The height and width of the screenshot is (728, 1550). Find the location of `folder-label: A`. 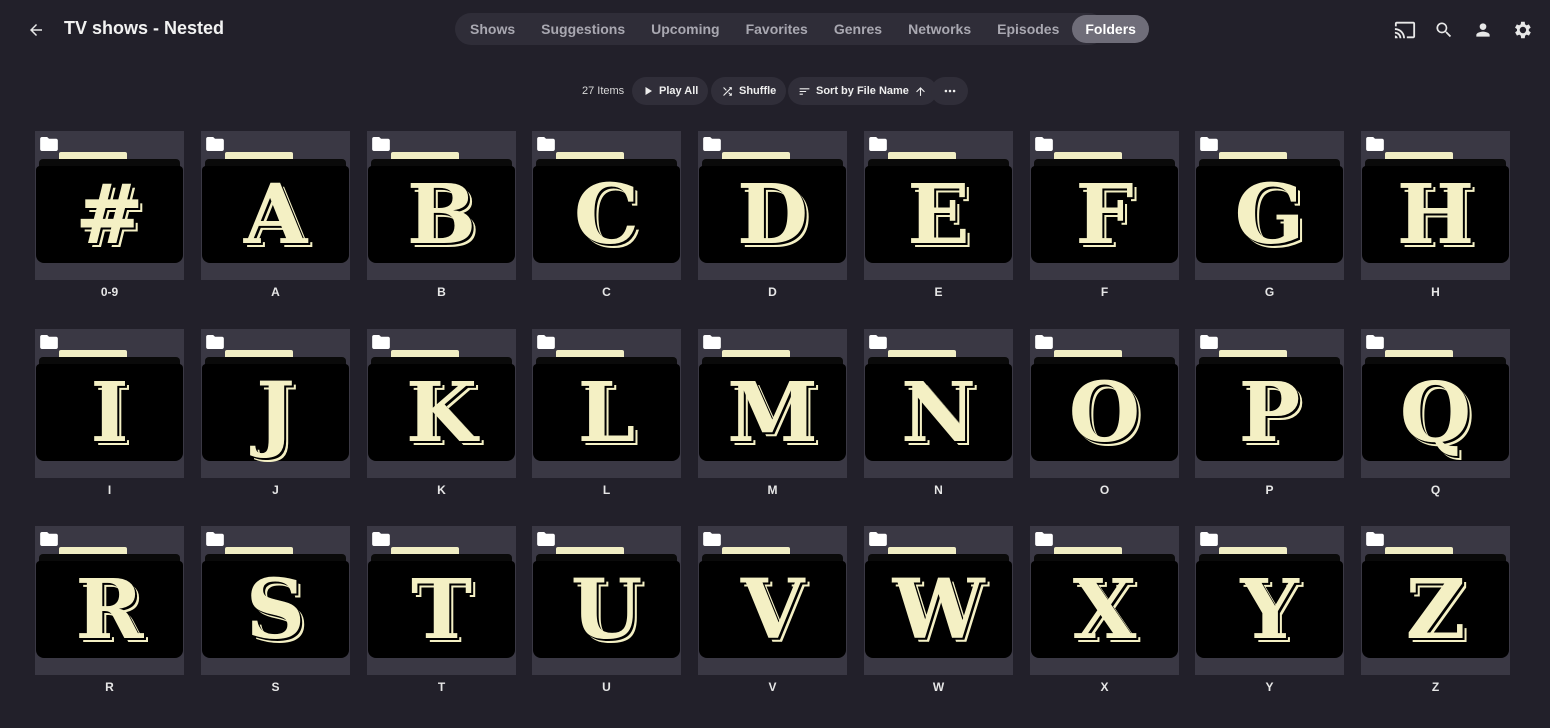

folder-label: A is located at coordinates (275, 292).